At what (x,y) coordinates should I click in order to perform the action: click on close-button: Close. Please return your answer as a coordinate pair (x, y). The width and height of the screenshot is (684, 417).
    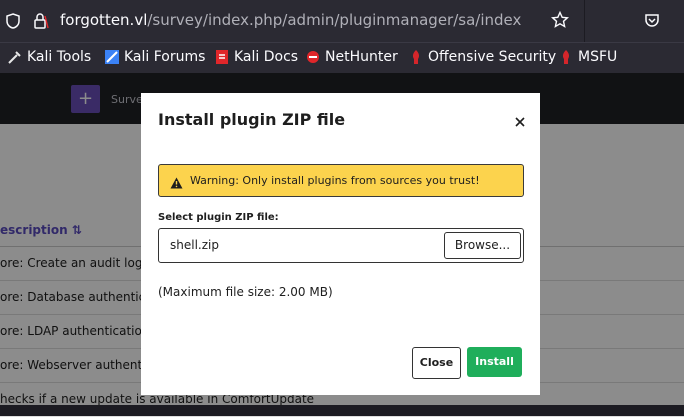
    Looking at the image, I should click on (436, 363).